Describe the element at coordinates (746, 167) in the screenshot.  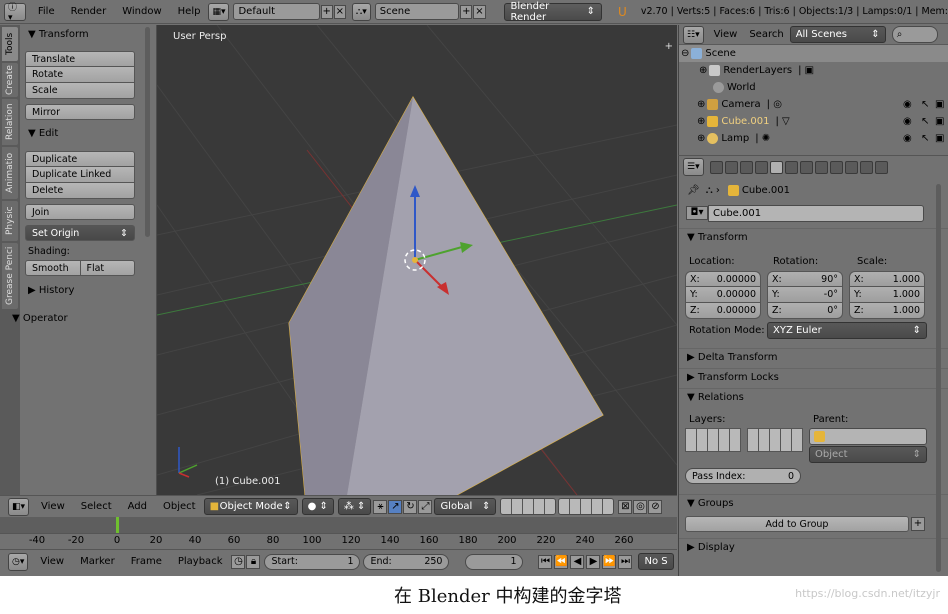
I see `scene-tab-icon` at that location.